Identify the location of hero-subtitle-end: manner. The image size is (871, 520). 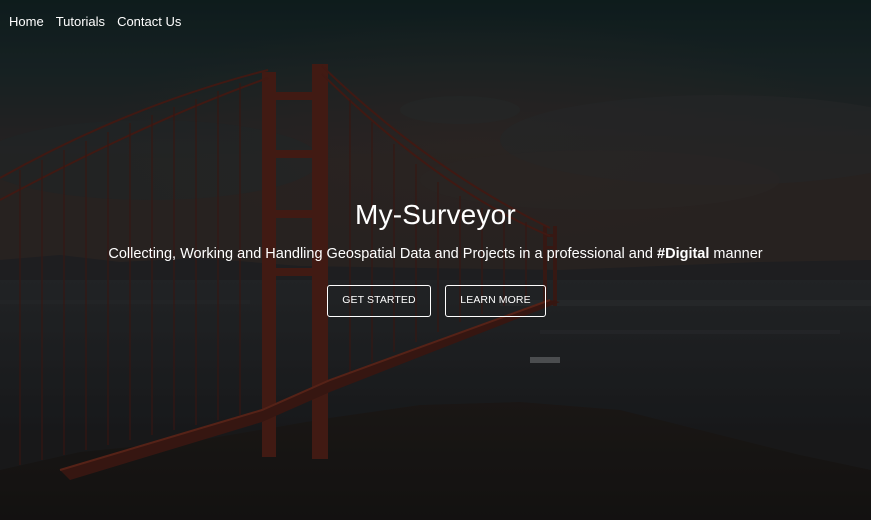
(736, 254).